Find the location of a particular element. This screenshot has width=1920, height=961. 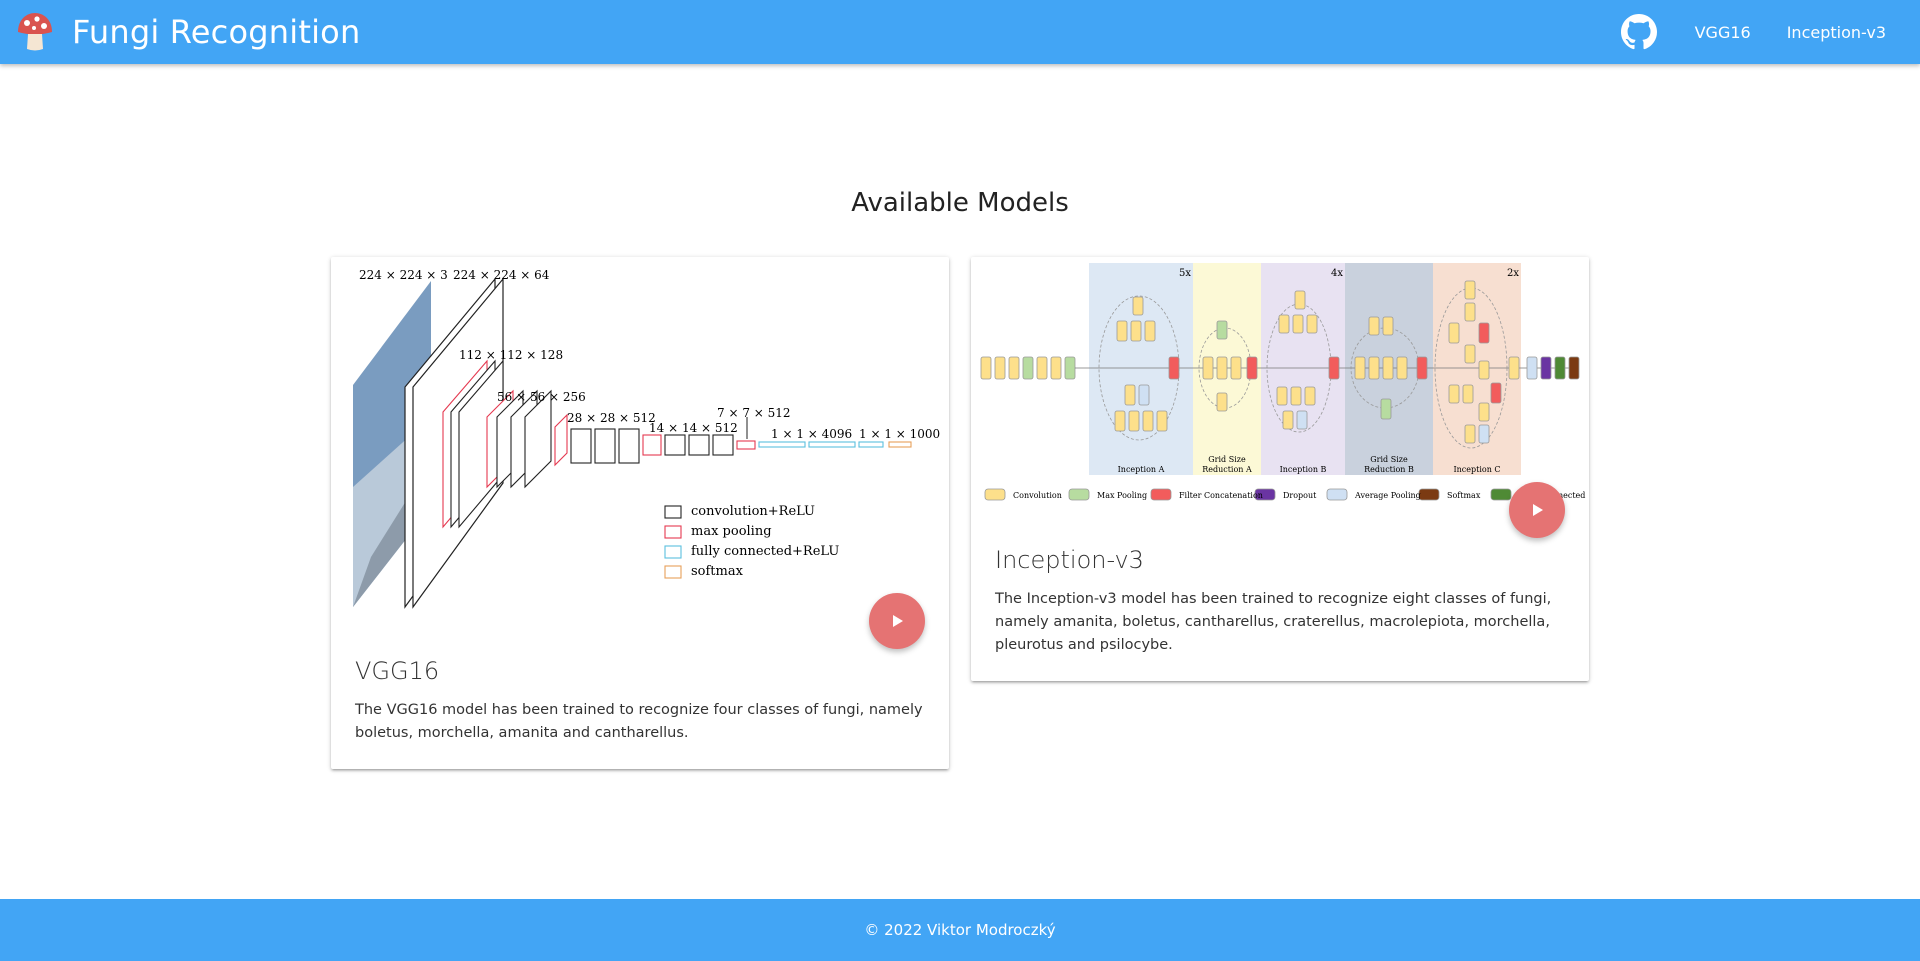

dim-label: 112 × 112 × 128 is located at coordinates (511, 355).